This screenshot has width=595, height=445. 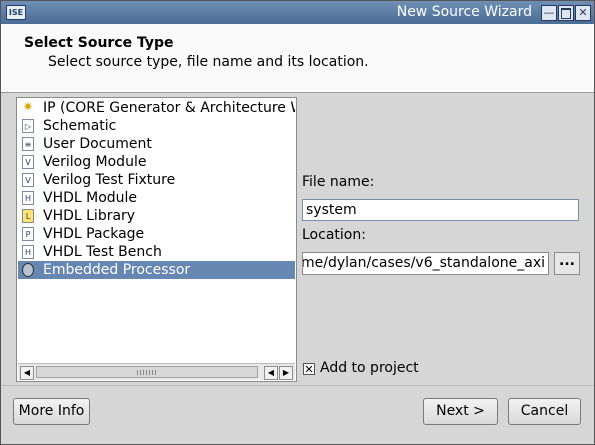 I want to click on location-value: /home/dylan/cases/v6_standalone_axi, so click(x=423, y=263).